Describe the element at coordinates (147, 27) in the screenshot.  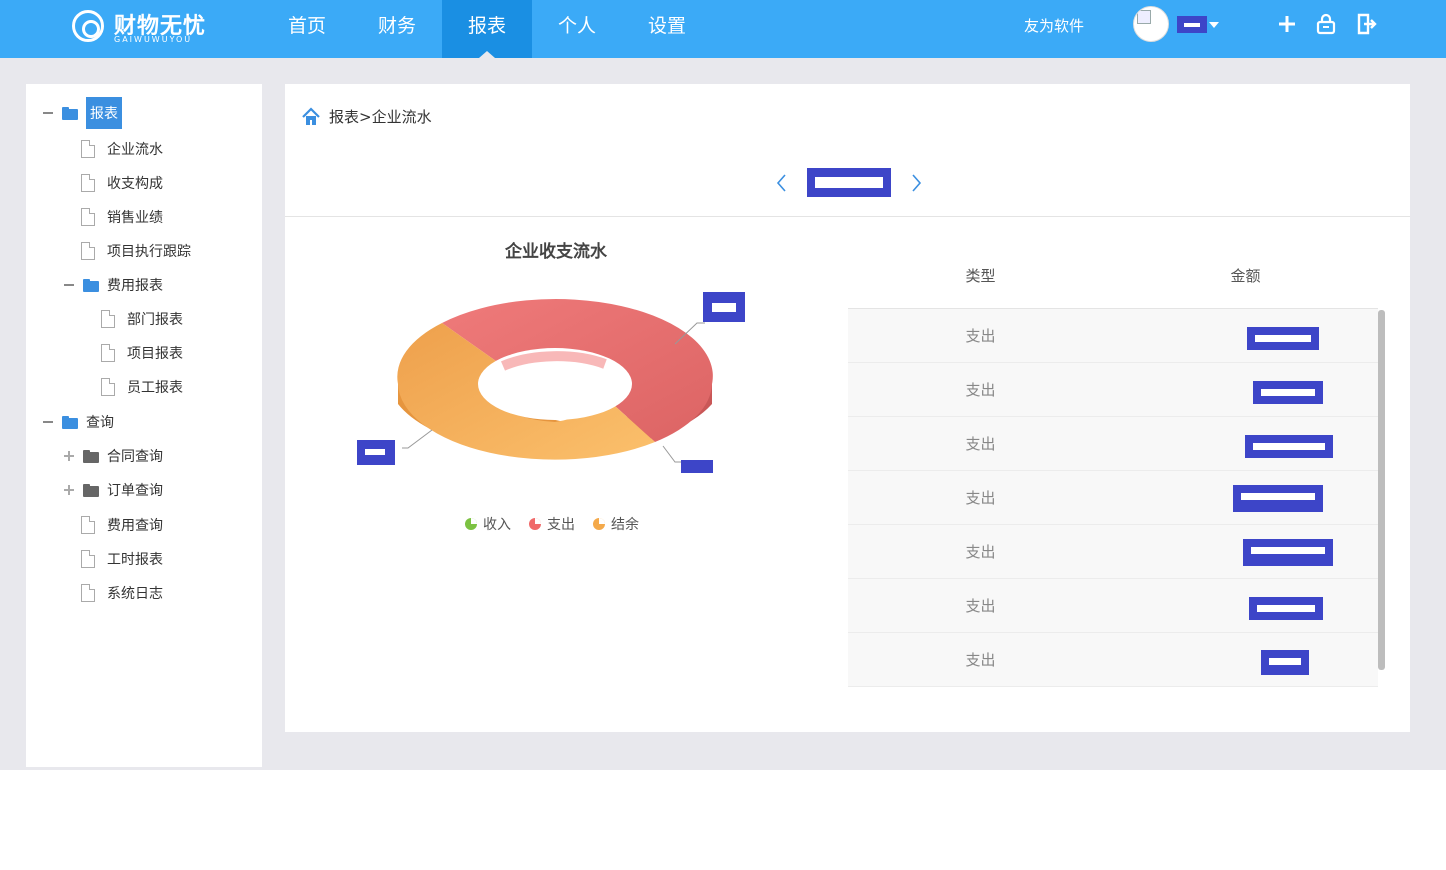
I see `logo: 财物无忧 GAIWUWUYOU` at that location.